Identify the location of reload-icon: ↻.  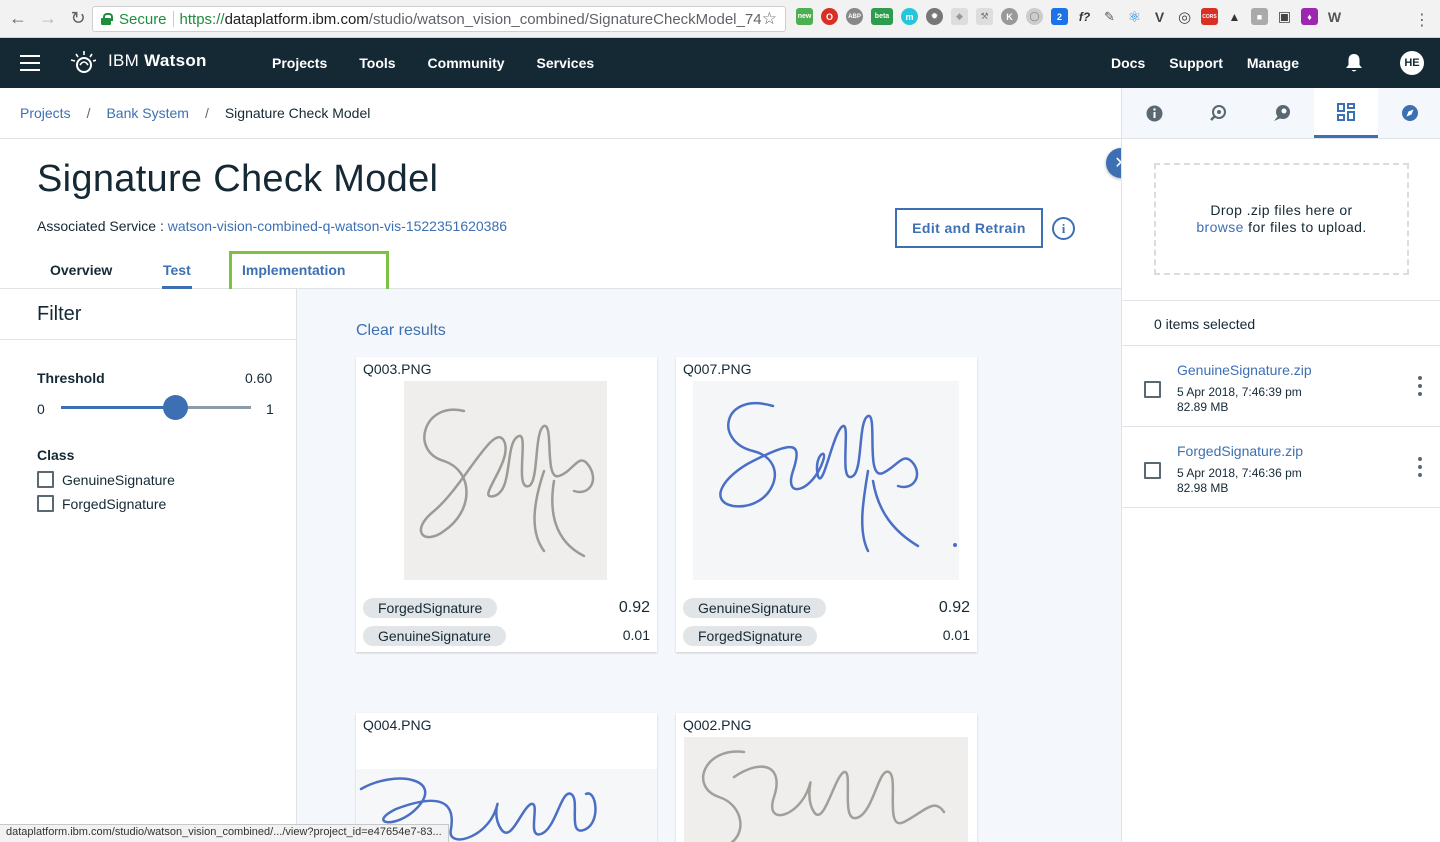
(78, 19).